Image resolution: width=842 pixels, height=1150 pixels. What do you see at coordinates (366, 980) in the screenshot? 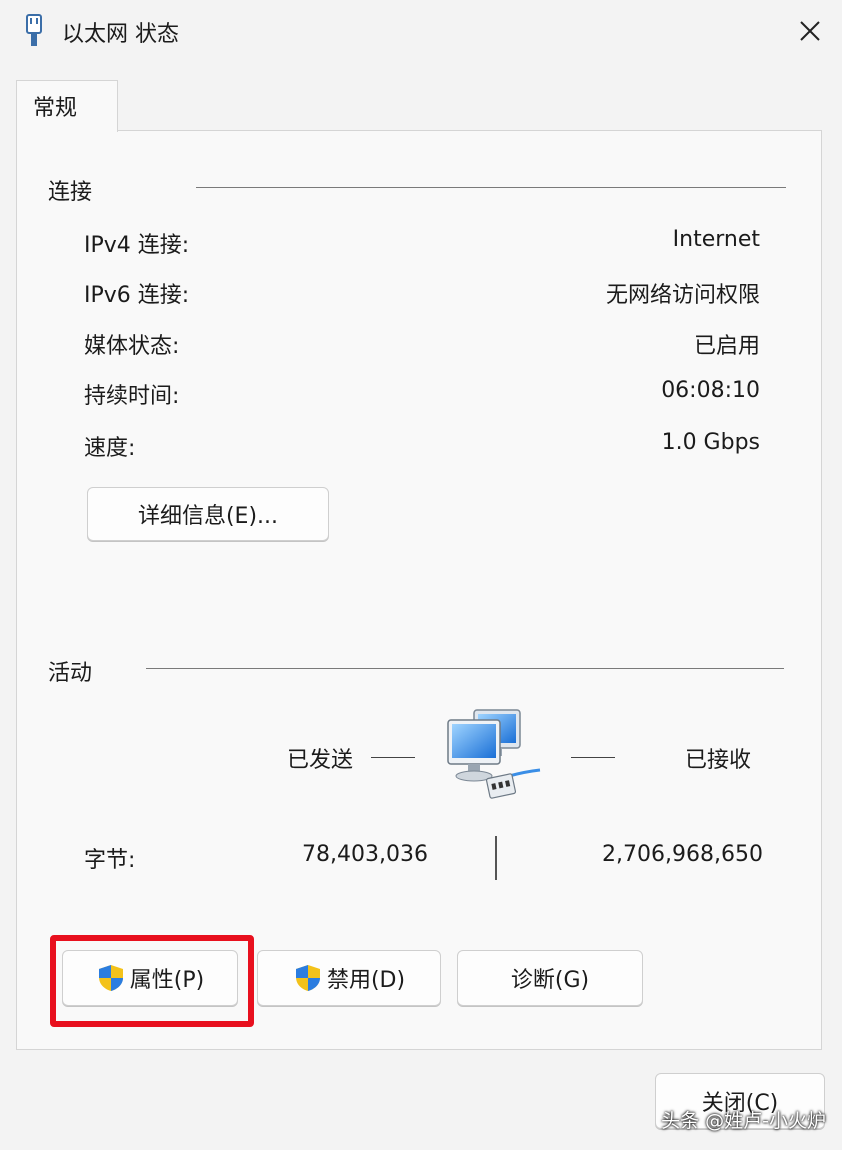
I see `disable-button-label: 禁用(D)` at bounding box center [366, 980].